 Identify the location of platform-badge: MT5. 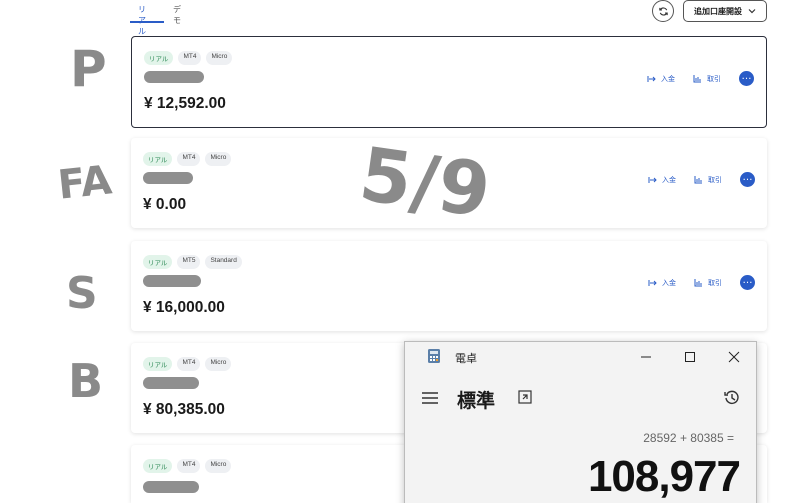
(189, 262).